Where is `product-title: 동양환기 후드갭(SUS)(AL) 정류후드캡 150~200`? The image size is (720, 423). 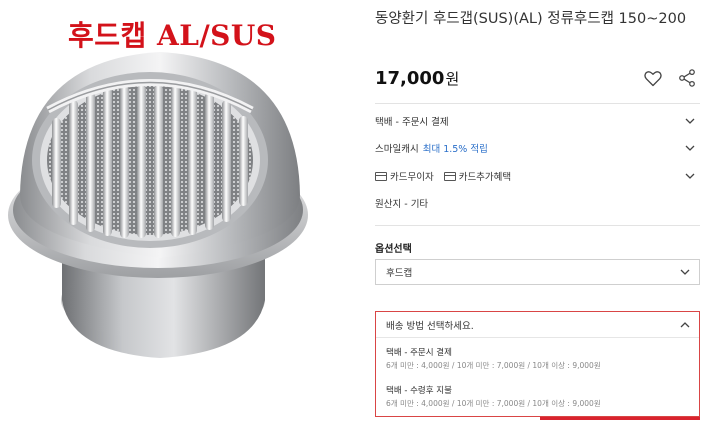 product-title: 동양환기 후드갭(SUS)(AL) 정류후드캡 150~200 is located at coordinates (531, 19).